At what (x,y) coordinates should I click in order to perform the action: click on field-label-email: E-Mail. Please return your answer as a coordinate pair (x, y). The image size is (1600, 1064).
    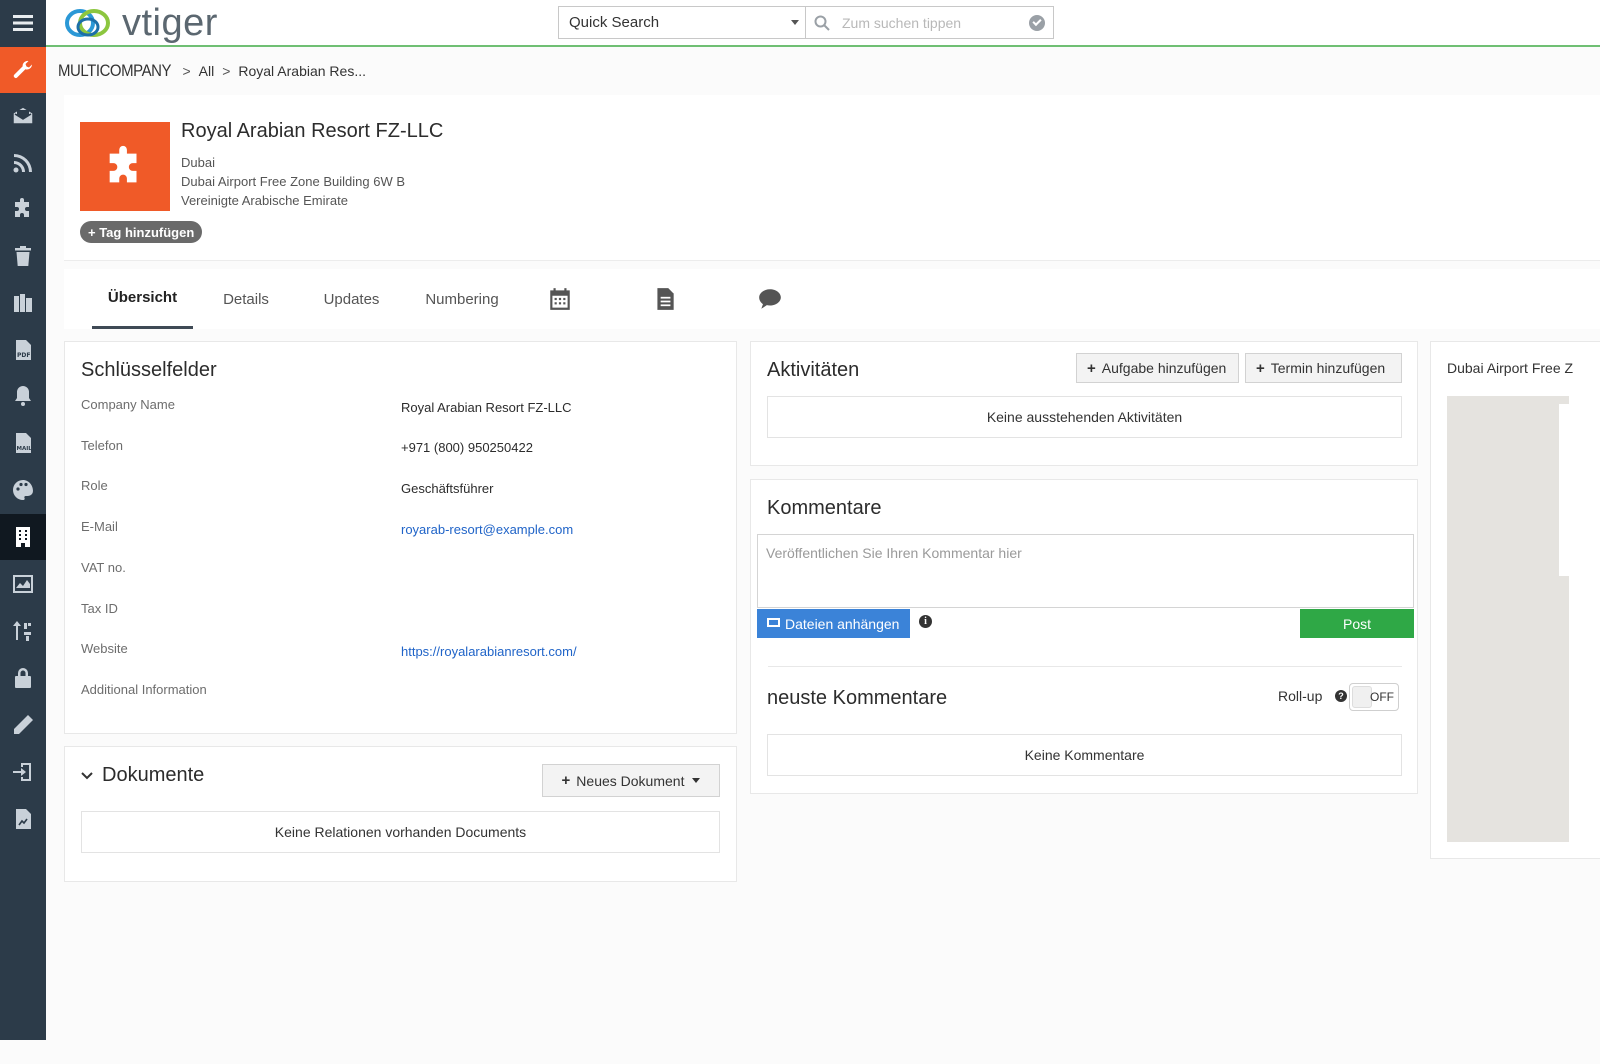
    Looking at the image, I should click on (99, 526).